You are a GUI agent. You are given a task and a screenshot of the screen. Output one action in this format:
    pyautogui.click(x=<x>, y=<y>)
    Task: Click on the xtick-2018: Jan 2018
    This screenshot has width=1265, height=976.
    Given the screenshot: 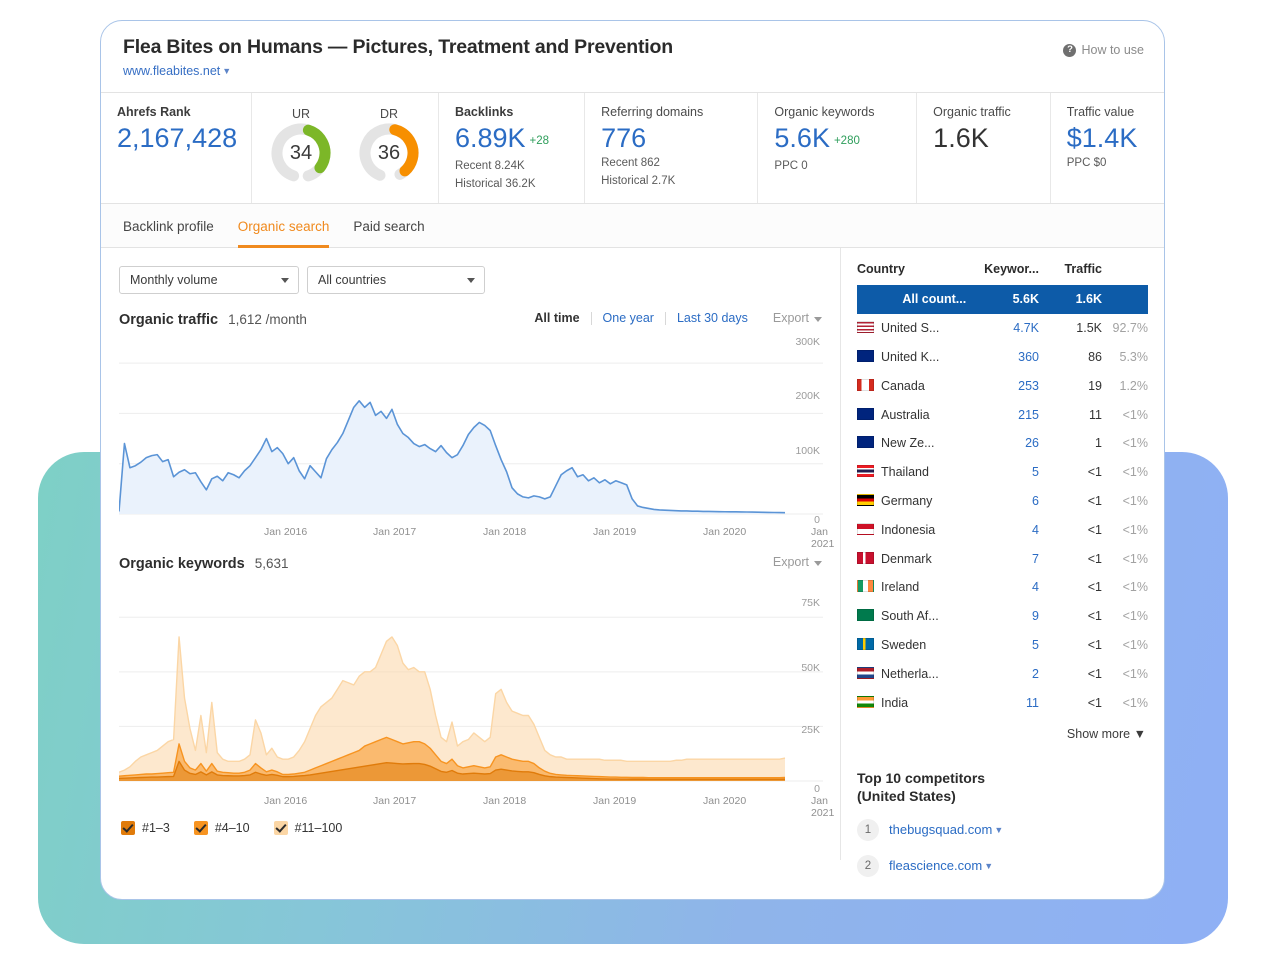 What is the action you would take?
    pyautogui.click(x=505, y=532)
    